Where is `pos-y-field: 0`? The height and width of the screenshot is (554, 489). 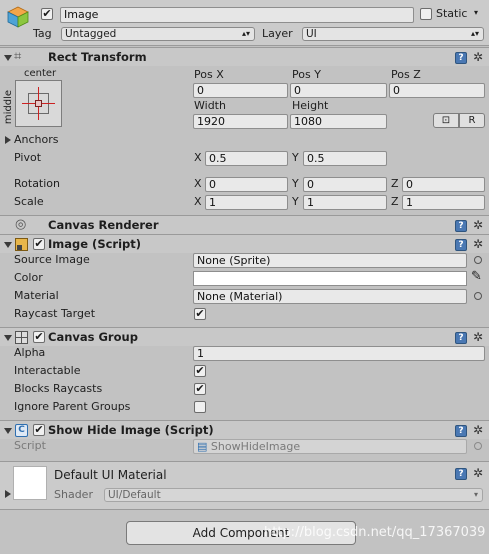 pos-y-field: 0 is located at coordinates (338, 90).